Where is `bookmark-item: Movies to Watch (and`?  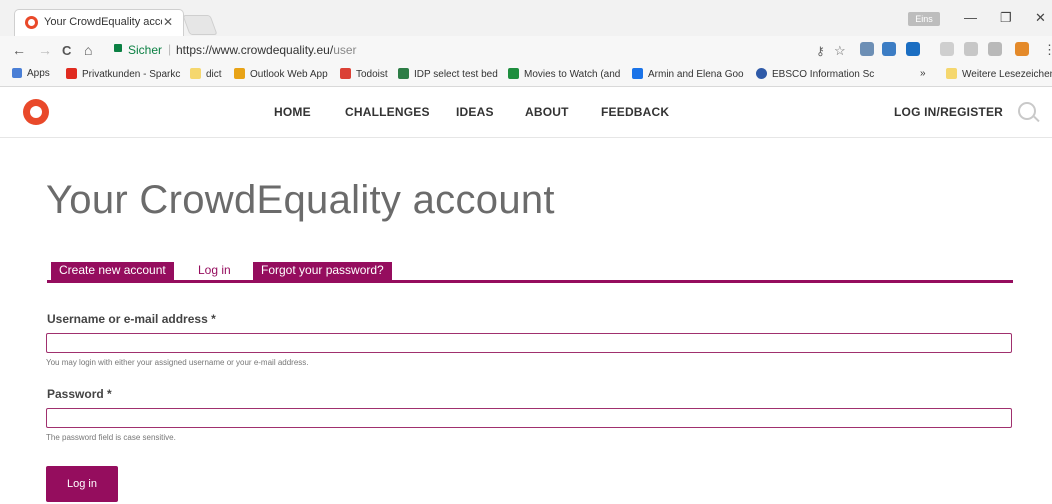
bookmark-item: Movies to Watch (and is located at coordinates (564, 74).